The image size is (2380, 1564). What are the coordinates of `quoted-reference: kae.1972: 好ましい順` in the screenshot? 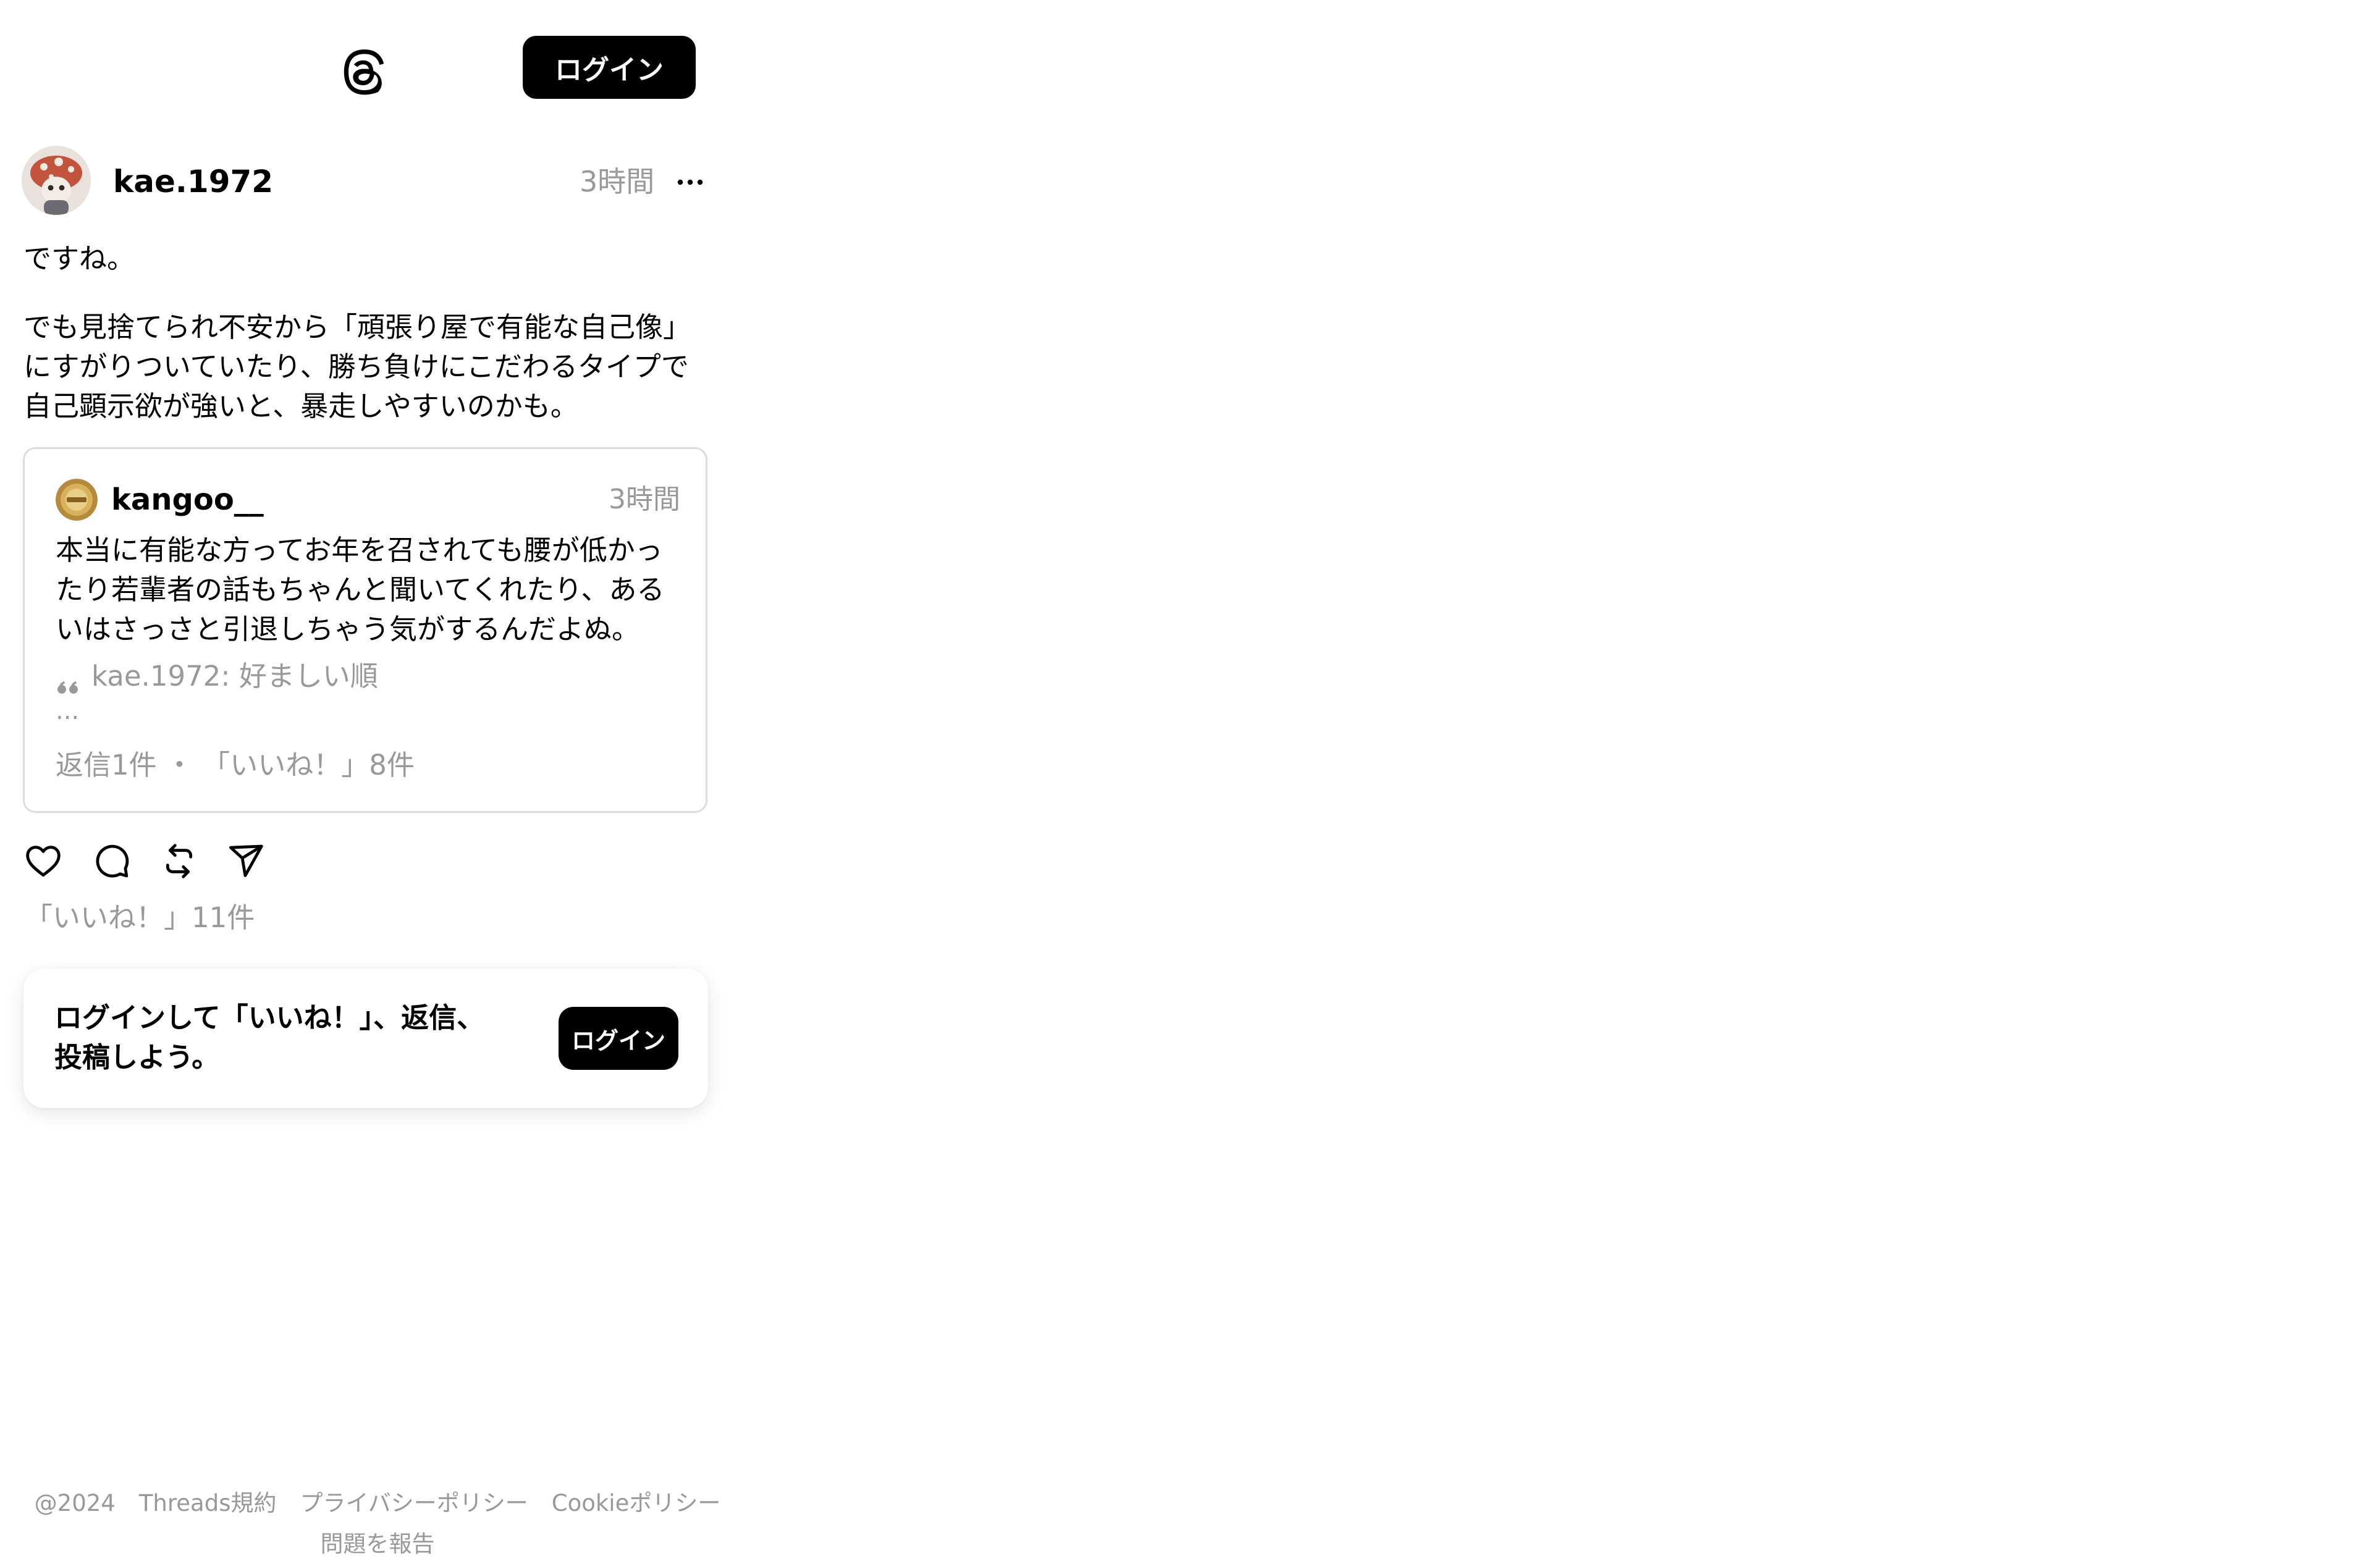 It's located at (217, 676).